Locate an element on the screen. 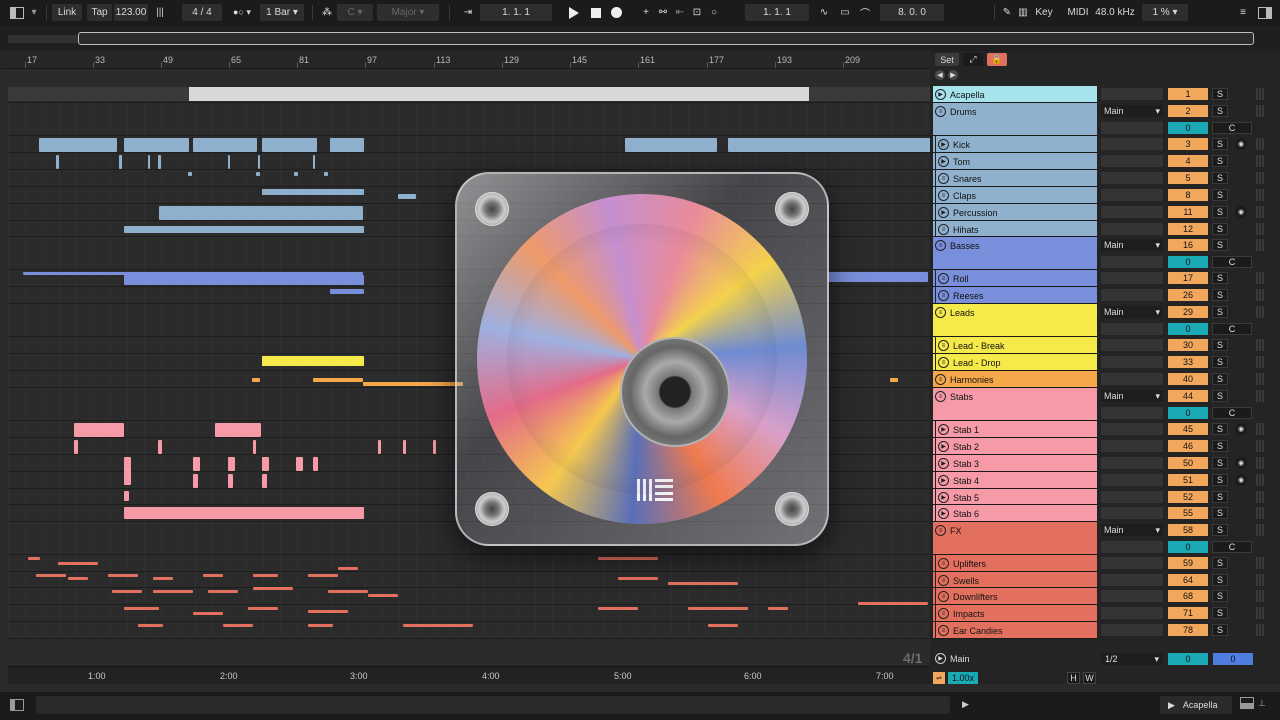 The width and height of the screenshot is (1280, 720). main-pan-field: 0 is located at coordinates (1233, 659).